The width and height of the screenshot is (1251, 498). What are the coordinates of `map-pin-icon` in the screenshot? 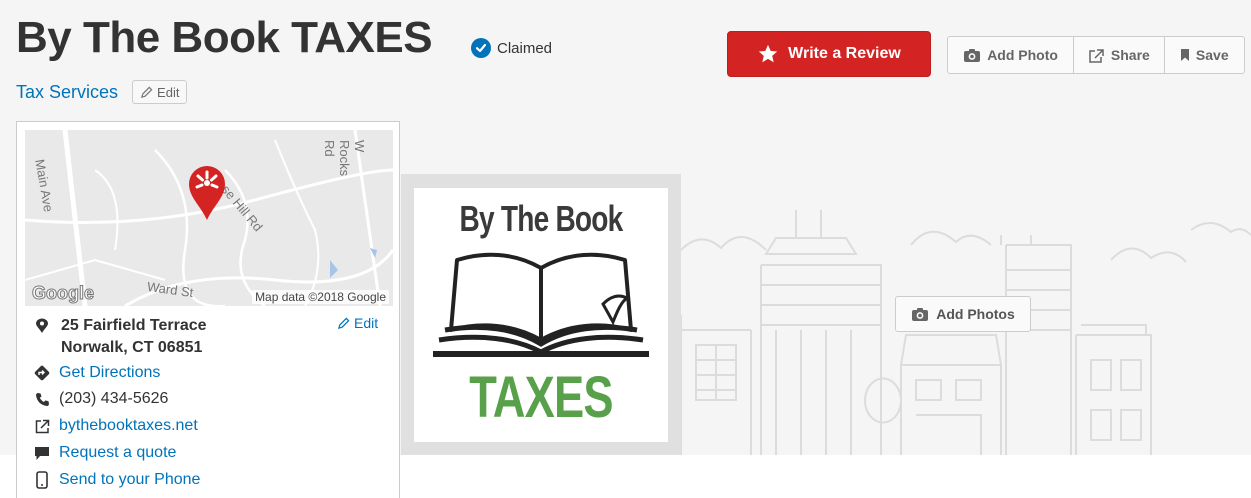 It's located at (207, 193).